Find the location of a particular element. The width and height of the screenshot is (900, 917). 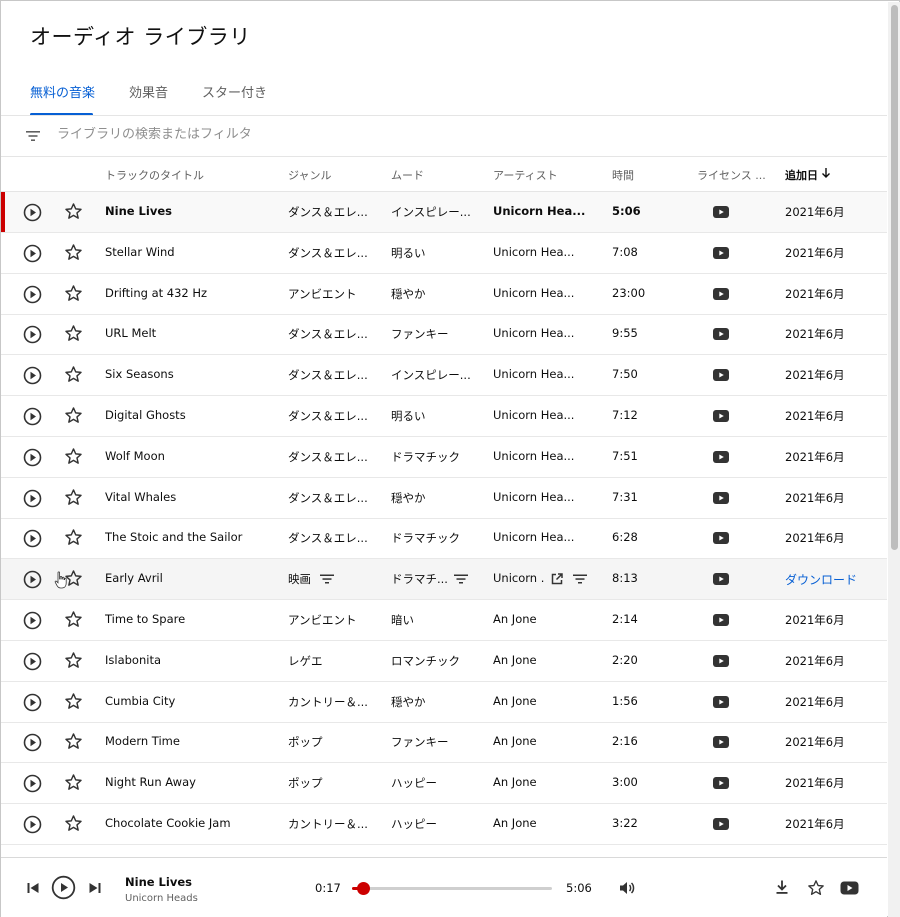

track-title: URL Melt is located at coordinates (131, 333).